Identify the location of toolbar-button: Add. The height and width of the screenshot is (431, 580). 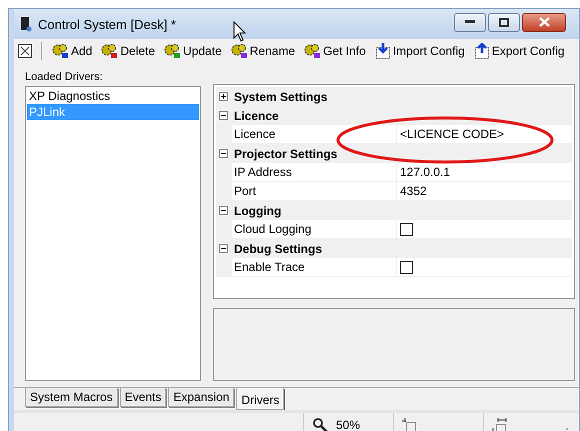
(72, 51).